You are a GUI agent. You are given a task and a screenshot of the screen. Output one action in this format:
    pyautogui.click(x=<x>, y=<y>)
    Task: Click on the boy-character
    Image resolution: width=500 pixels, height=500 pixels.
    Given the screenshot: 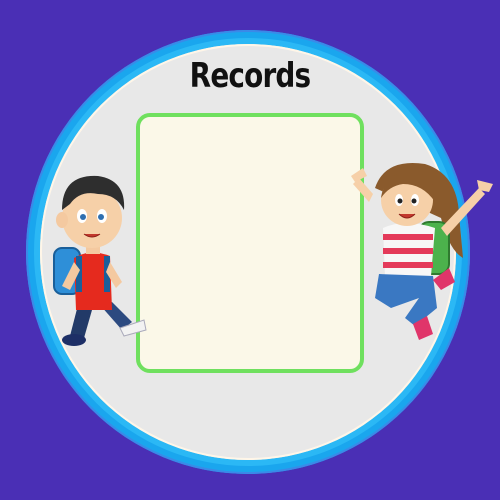 What is the action you would take?
    pyautogui.click(x=100, y=260)
    